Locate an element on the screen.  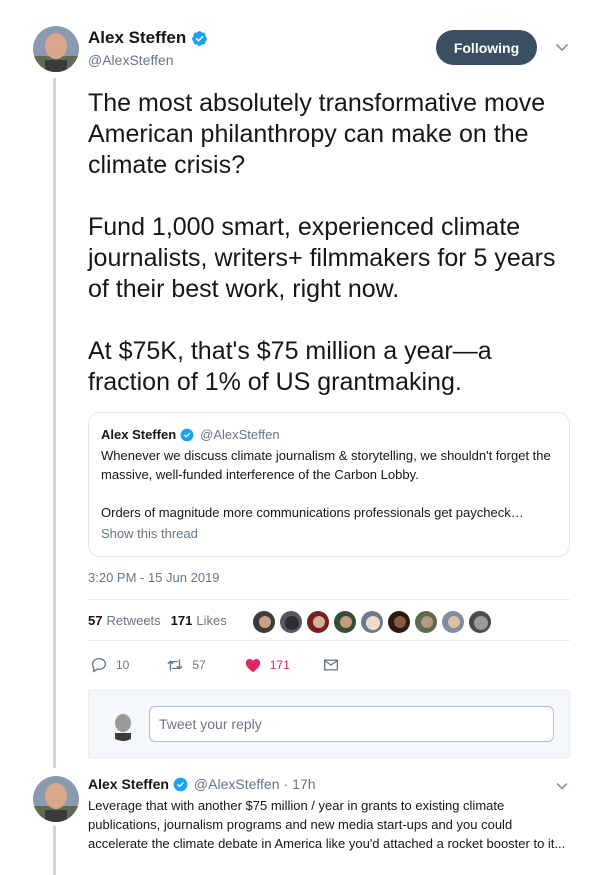
likes-count: 171 is located at coordinates (182, 620).